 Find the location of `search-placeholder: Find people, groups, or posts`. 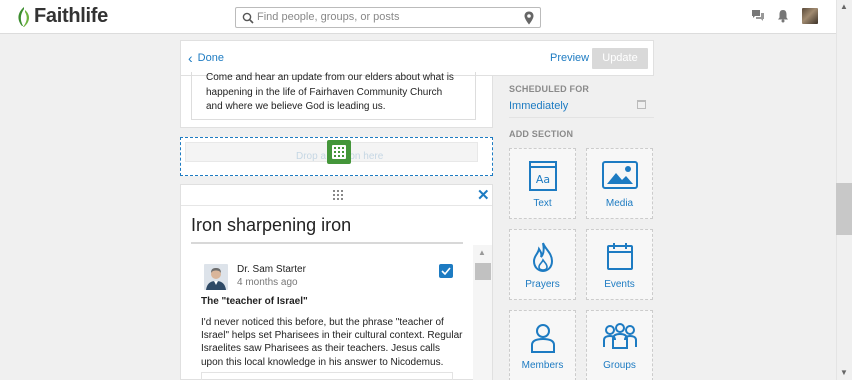

search-placeholder: Find people, groups, or posts is located at coordinates (328, 17).